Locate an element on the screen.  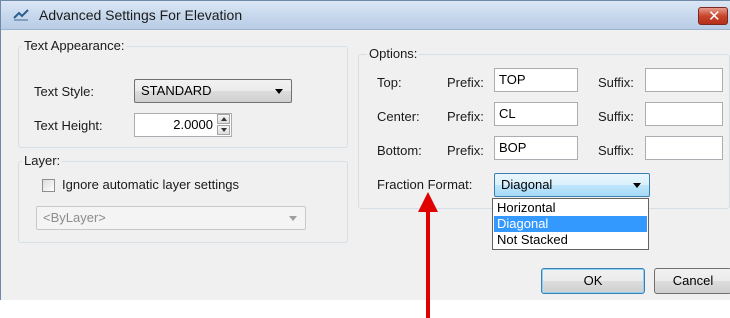
bottom-prefix-label: Prefix: is located at coordinates (465, 150).